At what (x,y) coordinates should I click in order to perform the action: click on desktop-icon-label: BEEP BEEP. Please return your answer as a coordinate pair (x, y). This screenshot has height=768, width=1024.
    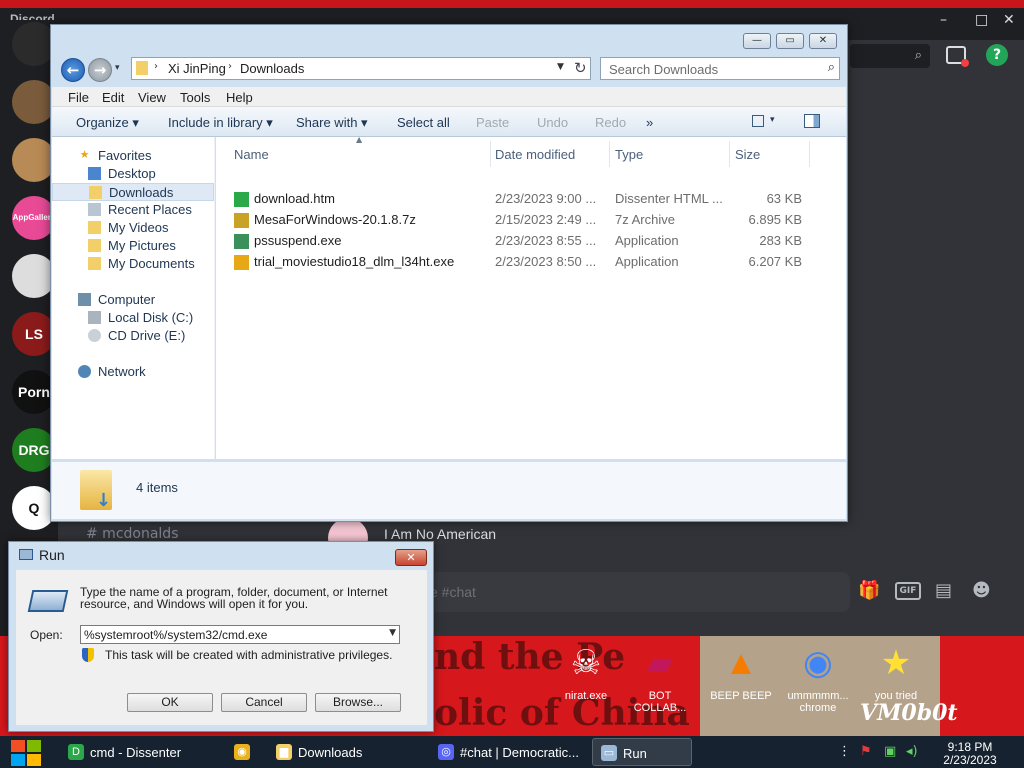
    Looking at the image, I should click on (741, 696).